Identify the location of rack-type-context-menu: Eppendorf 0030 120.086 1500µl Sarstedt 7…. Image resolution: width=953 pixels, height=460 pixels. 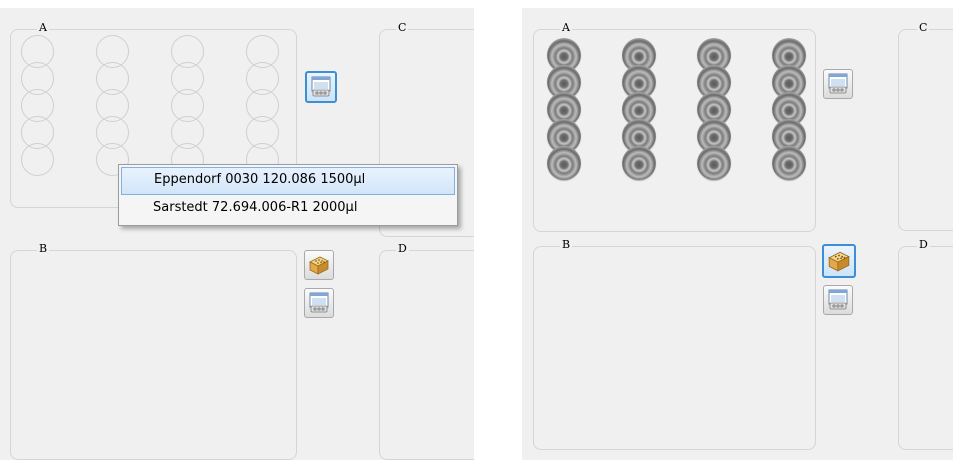
(288, 195).